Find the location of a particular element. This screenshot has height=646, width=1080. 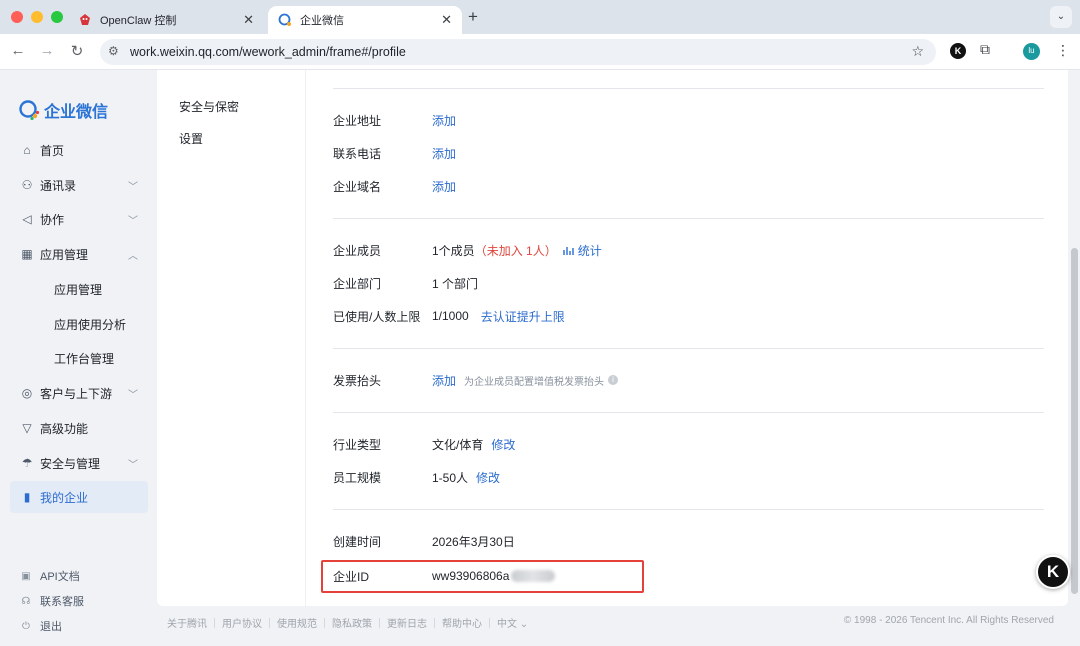

field-label: 发票抬头 is located at coordinates (357, 380).